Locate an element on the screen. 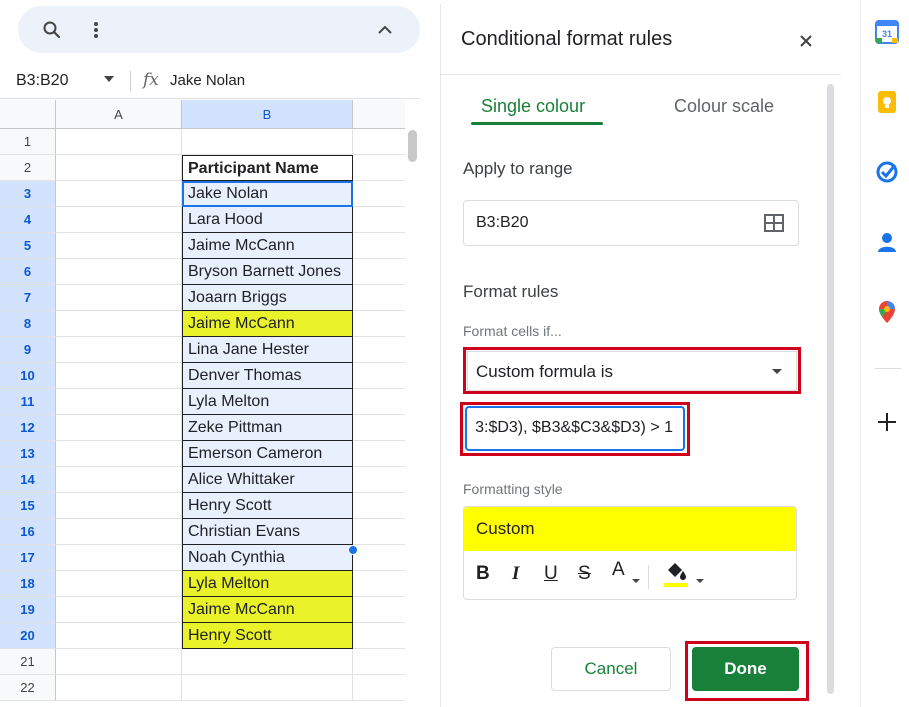  text-color-button: A is located at coordinates (618, 570).